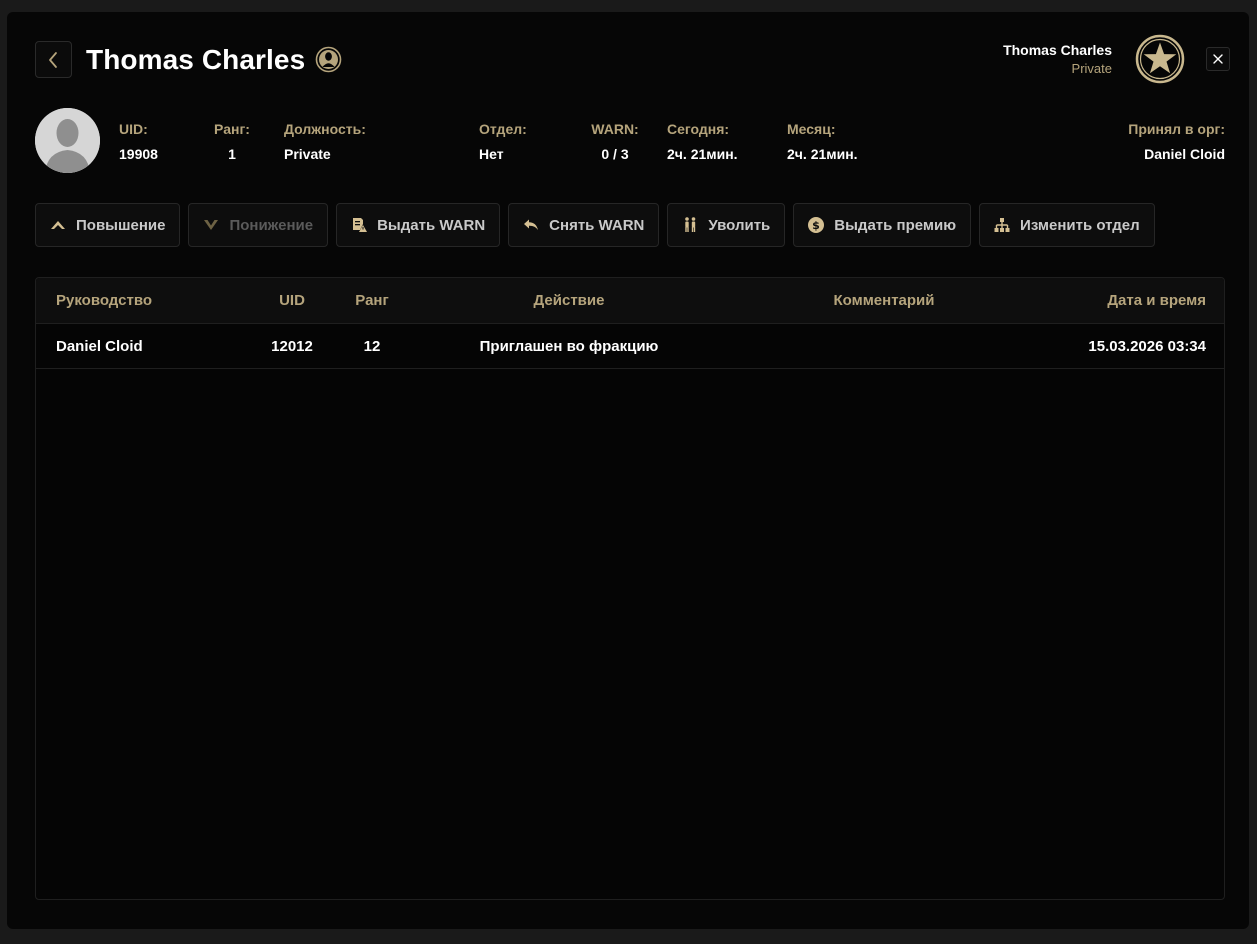  I want to click on stat-month-value: 2ч. 21мин., so click(822, 154).